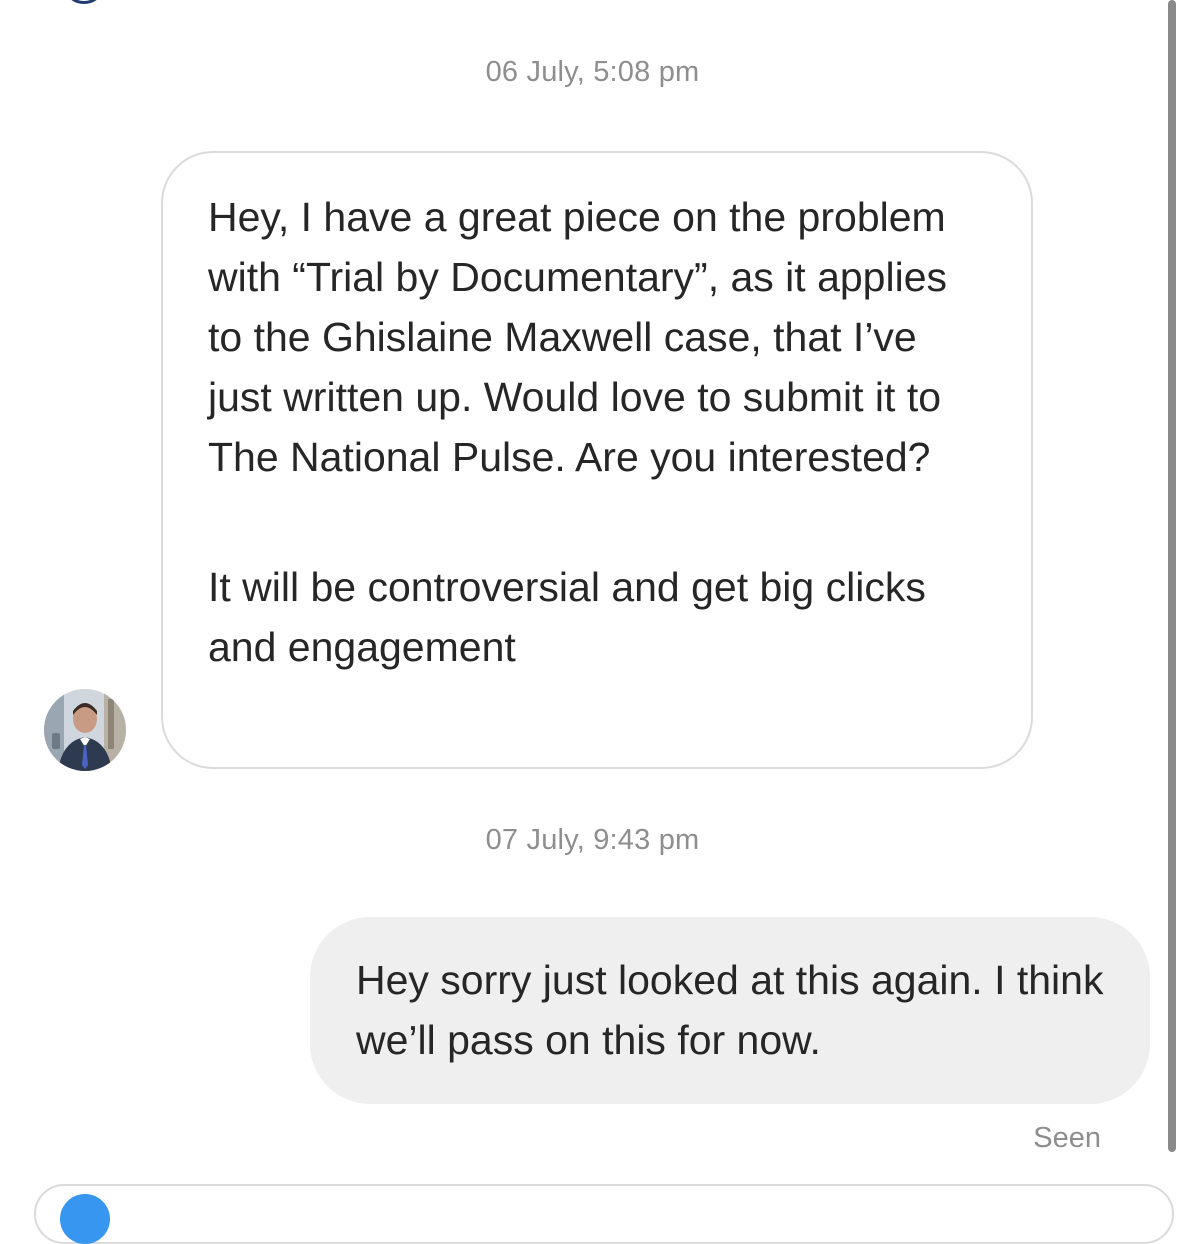 The width and height of the screenshot is (1185, 1244). I want to click on sender-avatar, so click(85, 730).